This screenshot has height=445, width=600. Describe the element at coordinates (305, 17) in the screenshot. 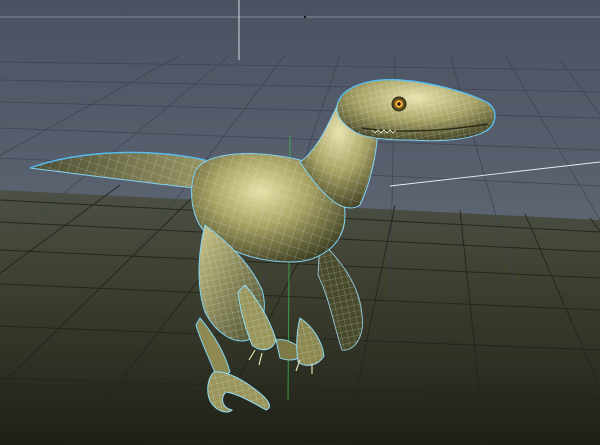

I see `pivot-dot-icon` at that location.